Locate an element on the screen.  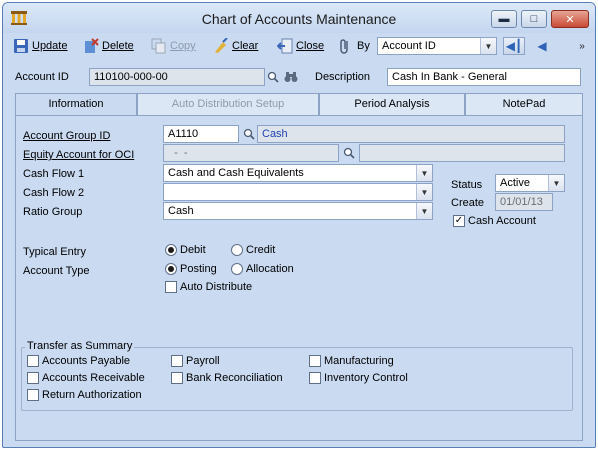
account-id-label: Account ID is located at coordinates (42, 77).